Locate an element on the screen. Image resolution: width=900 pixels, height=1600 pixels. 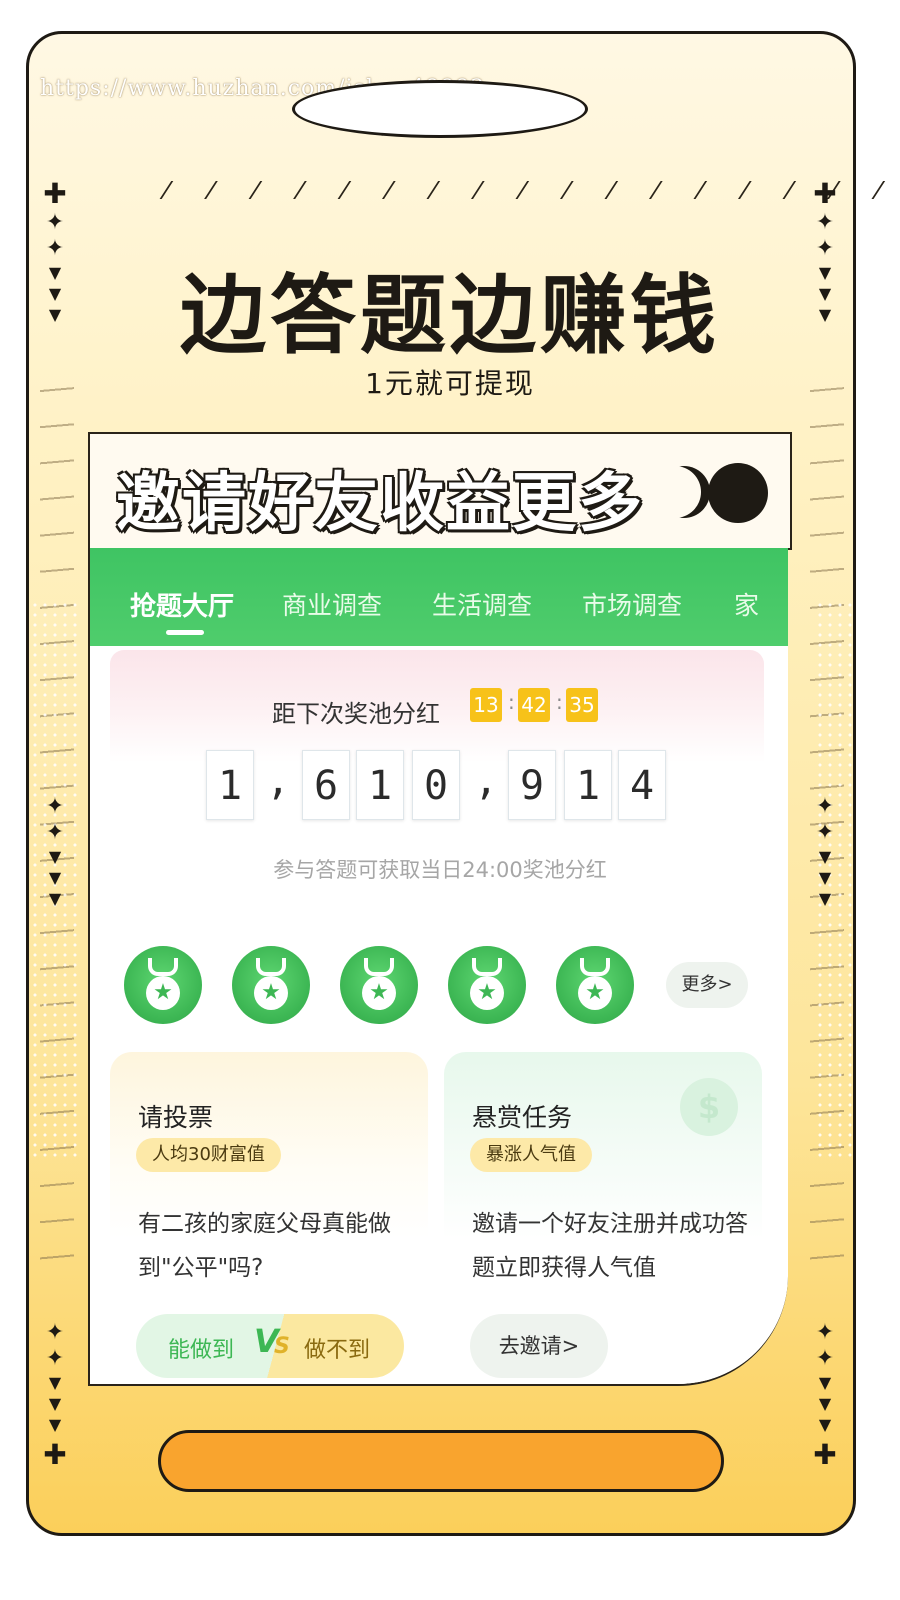
pool-countdown-label: 距下次奖池分红 is located at coordinates (356, 714).